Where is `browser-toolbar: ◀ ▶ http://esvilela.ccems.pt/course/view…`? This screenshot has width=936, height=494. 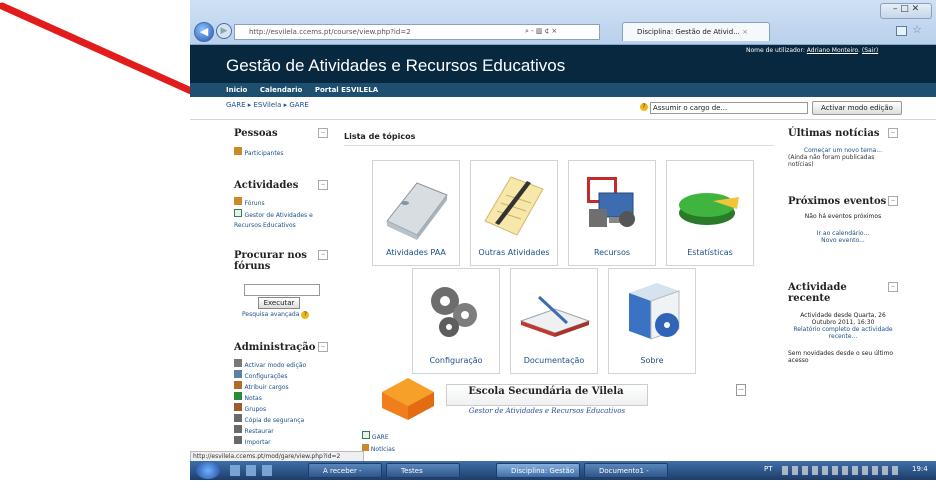
browser-toolbar: ◀ ▶ http://esvilela.ccems.pt/course/view… is located at coordinates (563, 22).